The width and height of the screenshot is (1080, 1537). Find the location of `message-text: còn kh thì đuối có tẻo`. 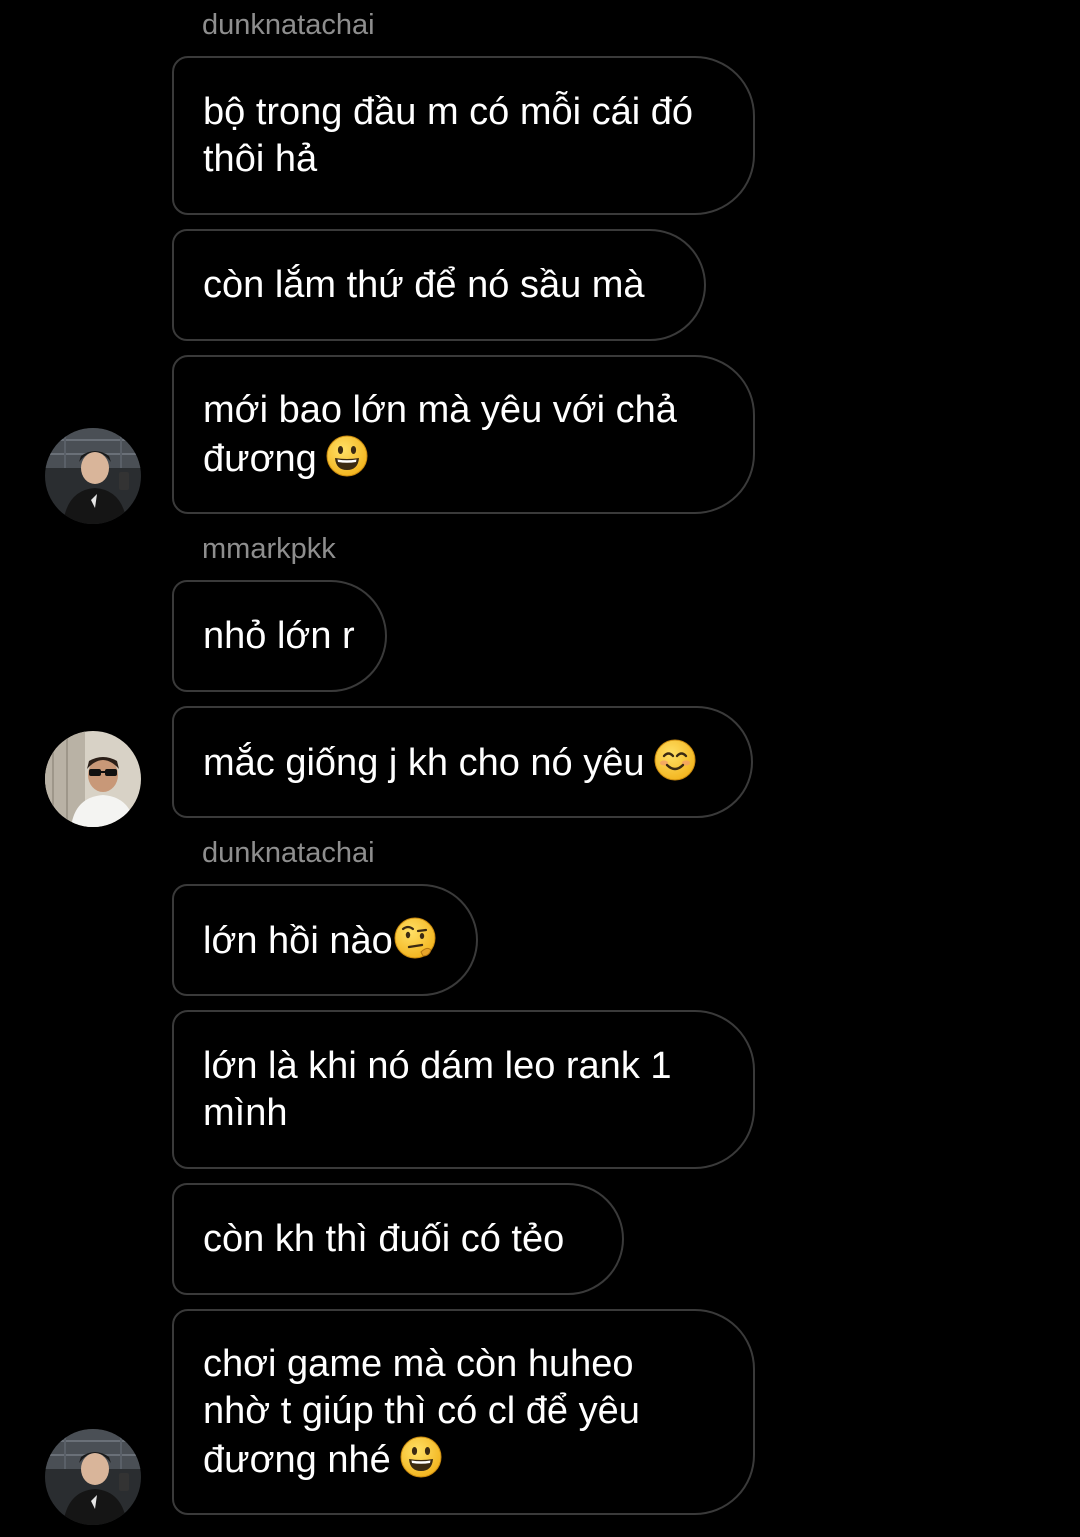

message-text: còn kh thì đuối có tẻo is located at coordinates (384, 1238).